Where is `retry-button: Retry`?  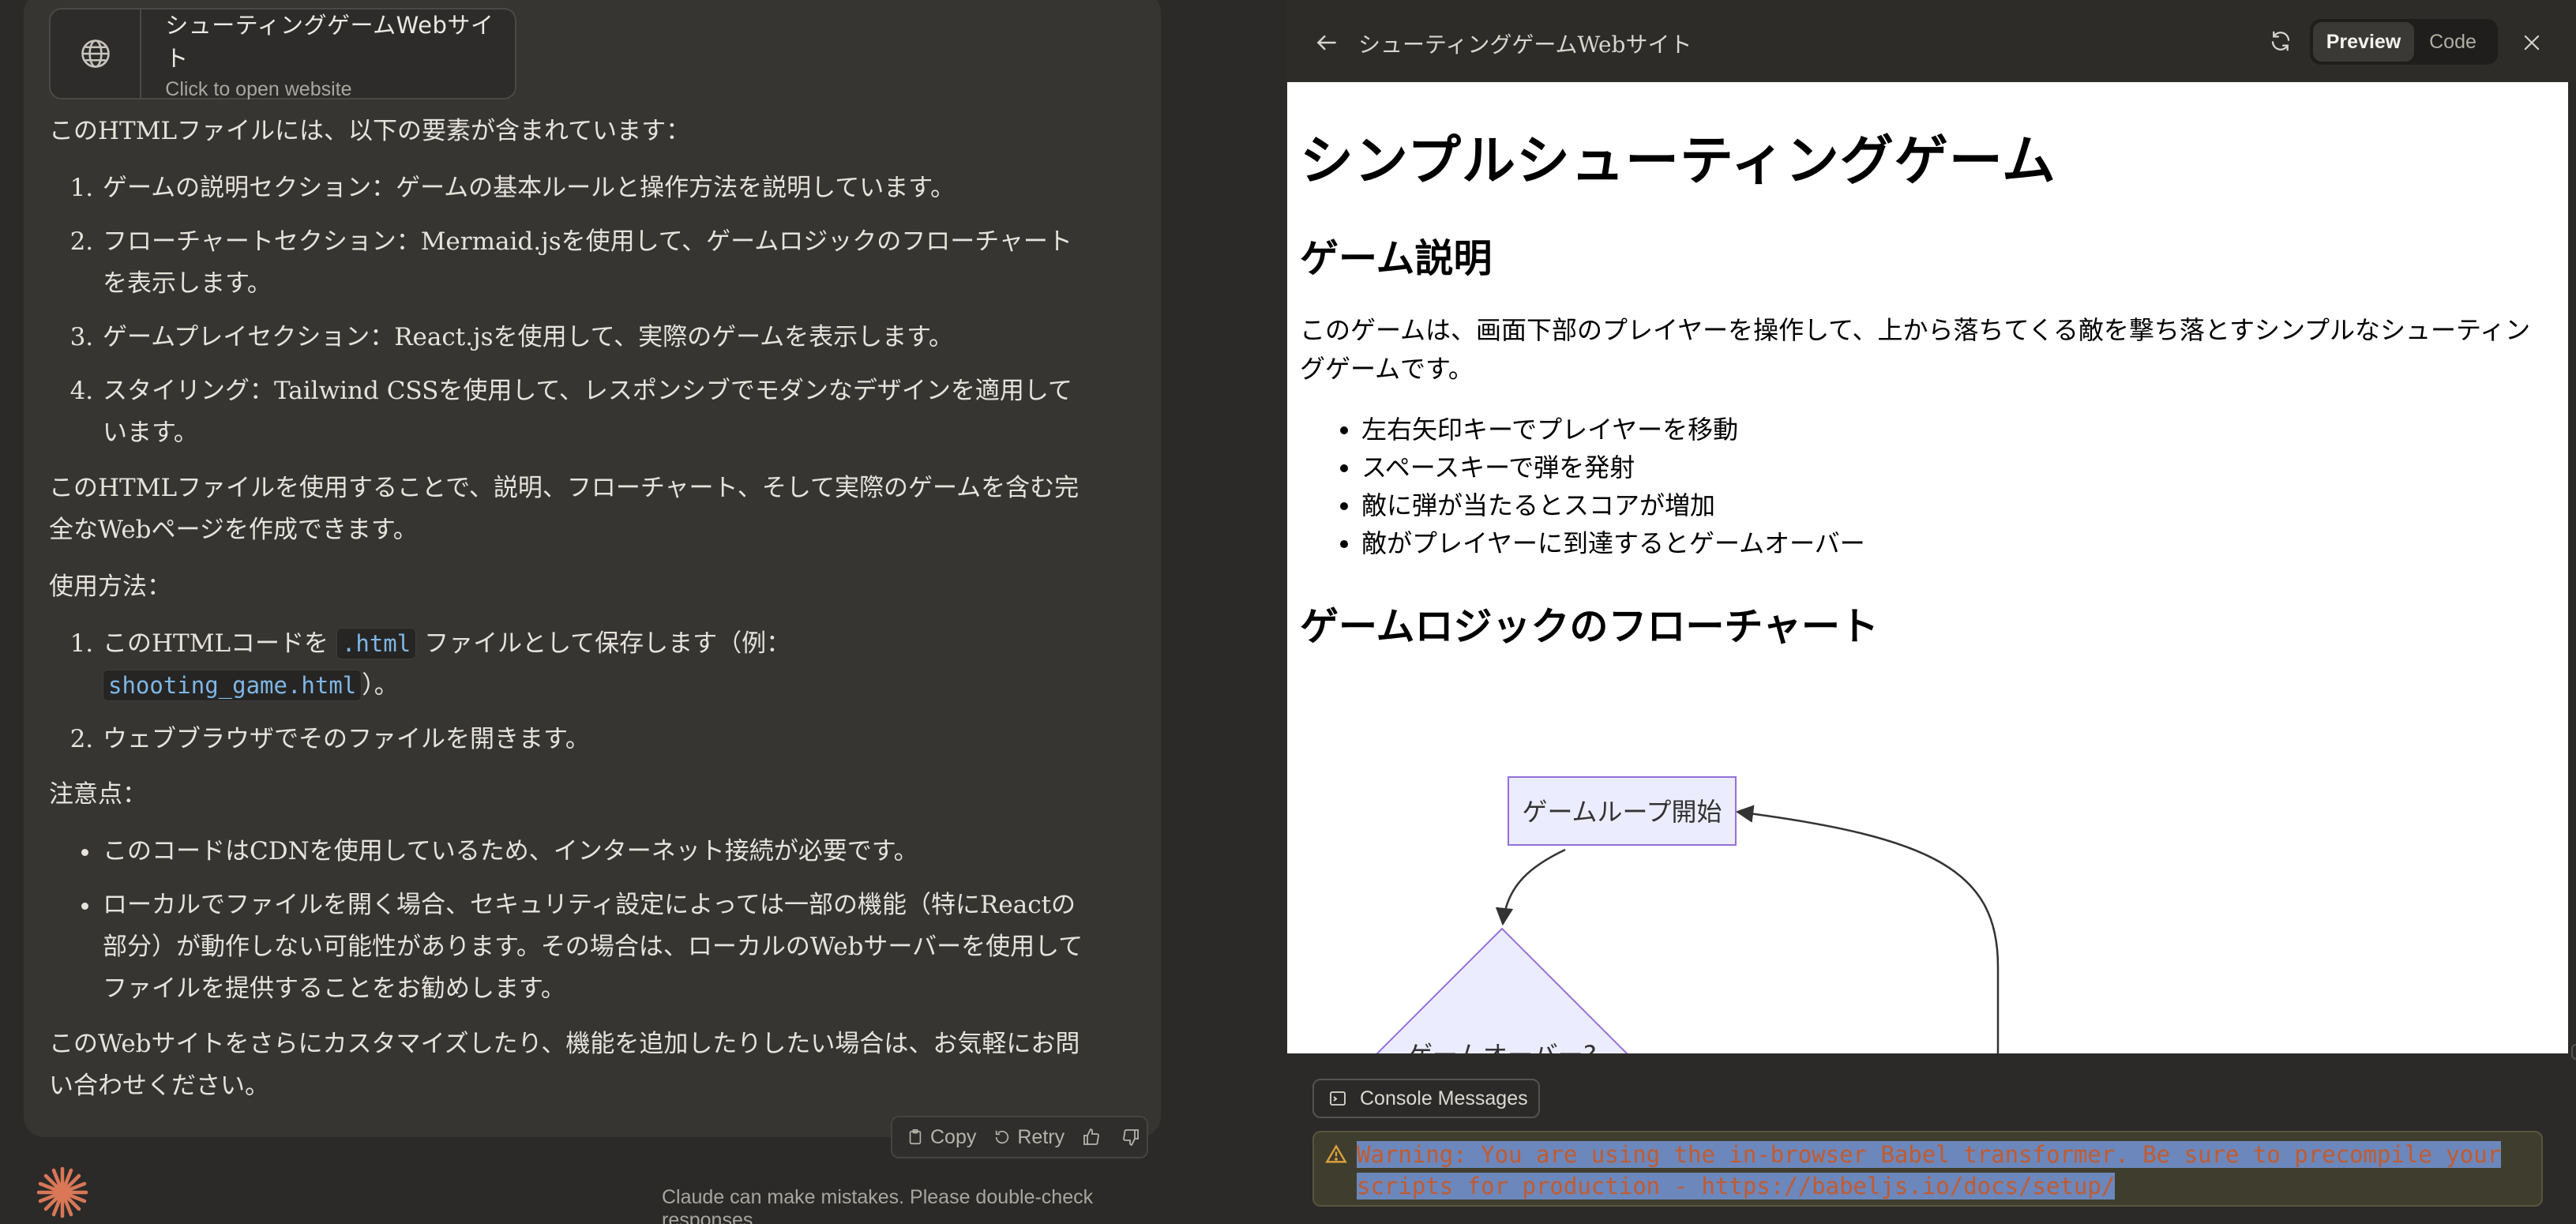 retry-button: Retry is located at coordinates (1029, 1137).